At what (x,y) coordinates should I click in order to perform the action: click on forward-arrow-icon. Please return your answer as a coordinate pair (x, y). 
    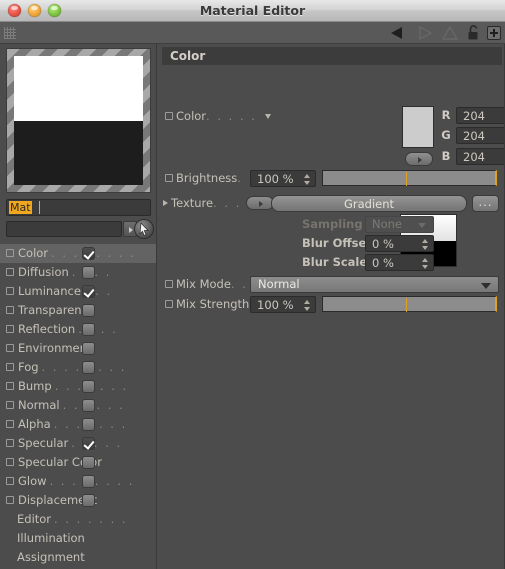
    Looking at the image, I should click on (426, 33).